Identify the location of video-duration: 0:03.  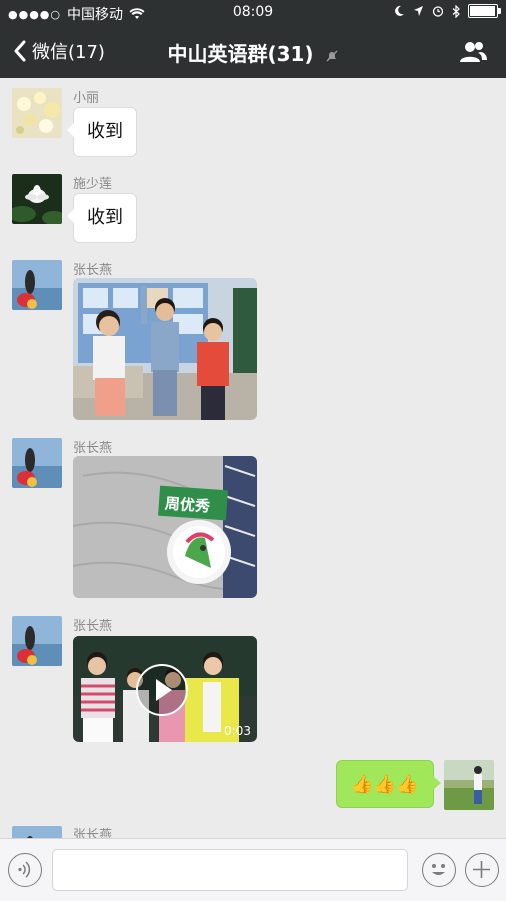
(237, 731).